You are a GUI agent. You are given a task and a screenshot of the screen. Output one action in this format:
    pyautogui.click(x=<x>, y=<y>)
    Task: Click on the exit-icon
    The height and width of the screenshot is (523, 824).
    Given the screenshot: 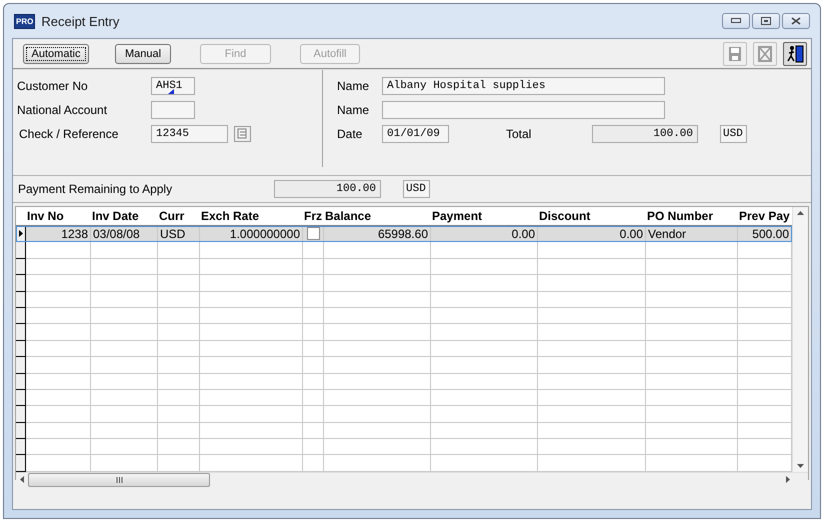 What is the action you would take?
    pyautogui.click(x=795, y=53)
    